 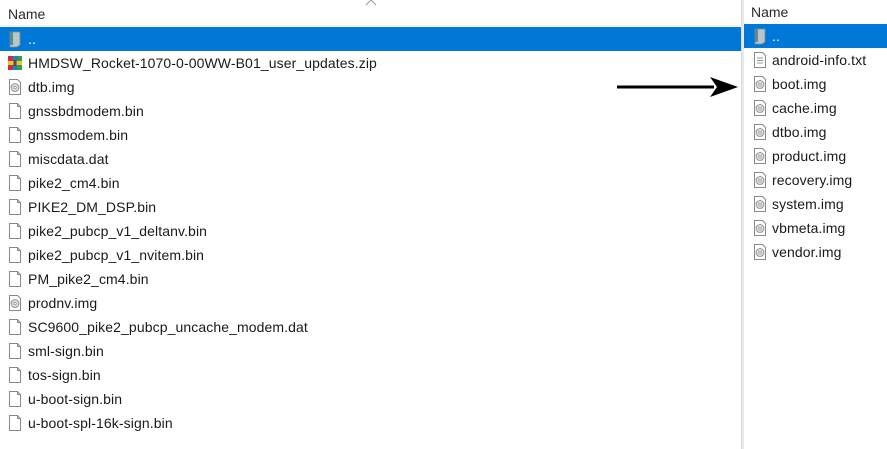 I want to click on file-name: tos-sign.bin, so click(x=64, y=375).